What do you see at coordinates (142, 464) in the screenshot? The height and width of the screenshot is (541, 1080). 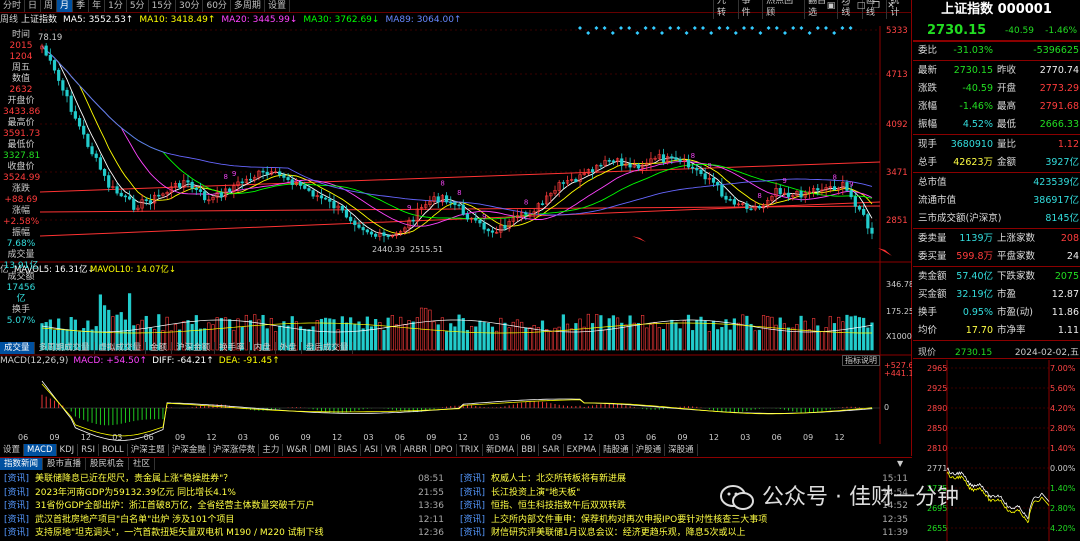 I see `news-tab-3: 社区` at bounding box center [142, 464].